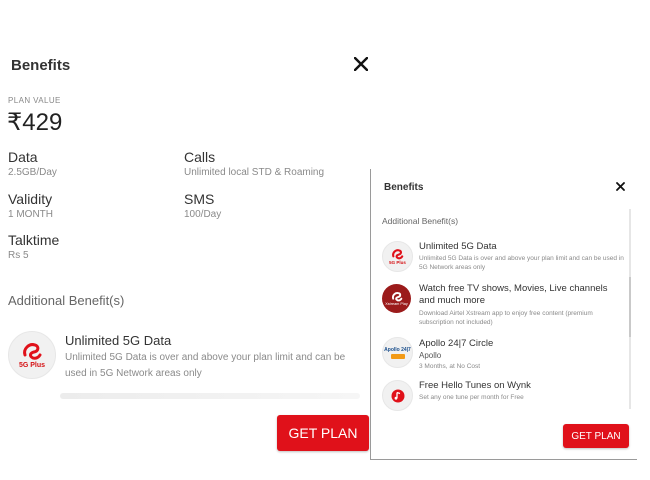 The width and height of the screenshot is (650, 480). Describe the element at coordinates (475, 385) in the screenshot. I see `panel-item-title: Free Hello Tunes on Wynk` at that location.